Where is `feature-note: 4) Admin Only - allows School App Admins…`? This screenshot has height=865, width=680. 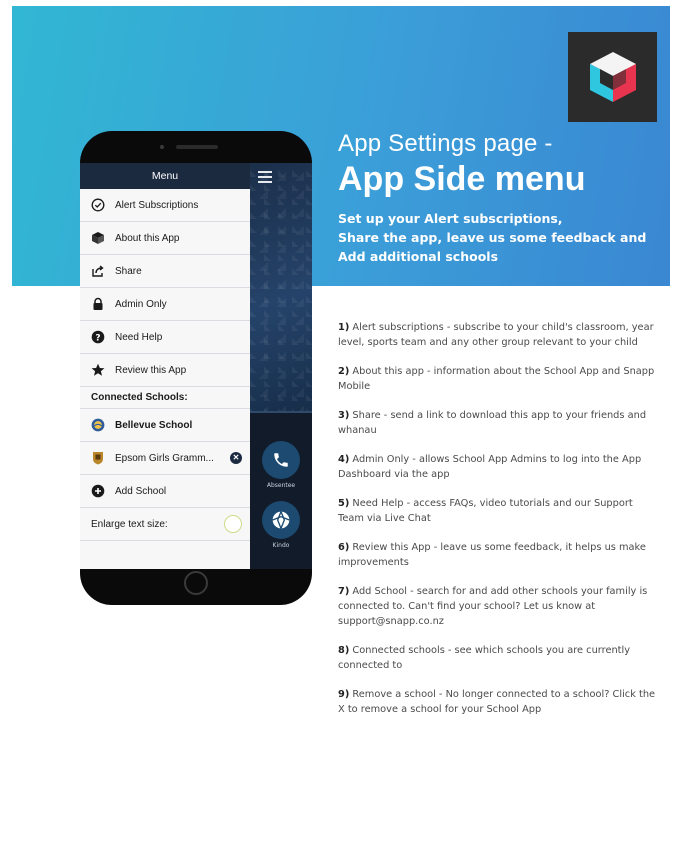 feature-note: 4) Admin Only - allows School App Admins… is located at coordinates (498, 467).